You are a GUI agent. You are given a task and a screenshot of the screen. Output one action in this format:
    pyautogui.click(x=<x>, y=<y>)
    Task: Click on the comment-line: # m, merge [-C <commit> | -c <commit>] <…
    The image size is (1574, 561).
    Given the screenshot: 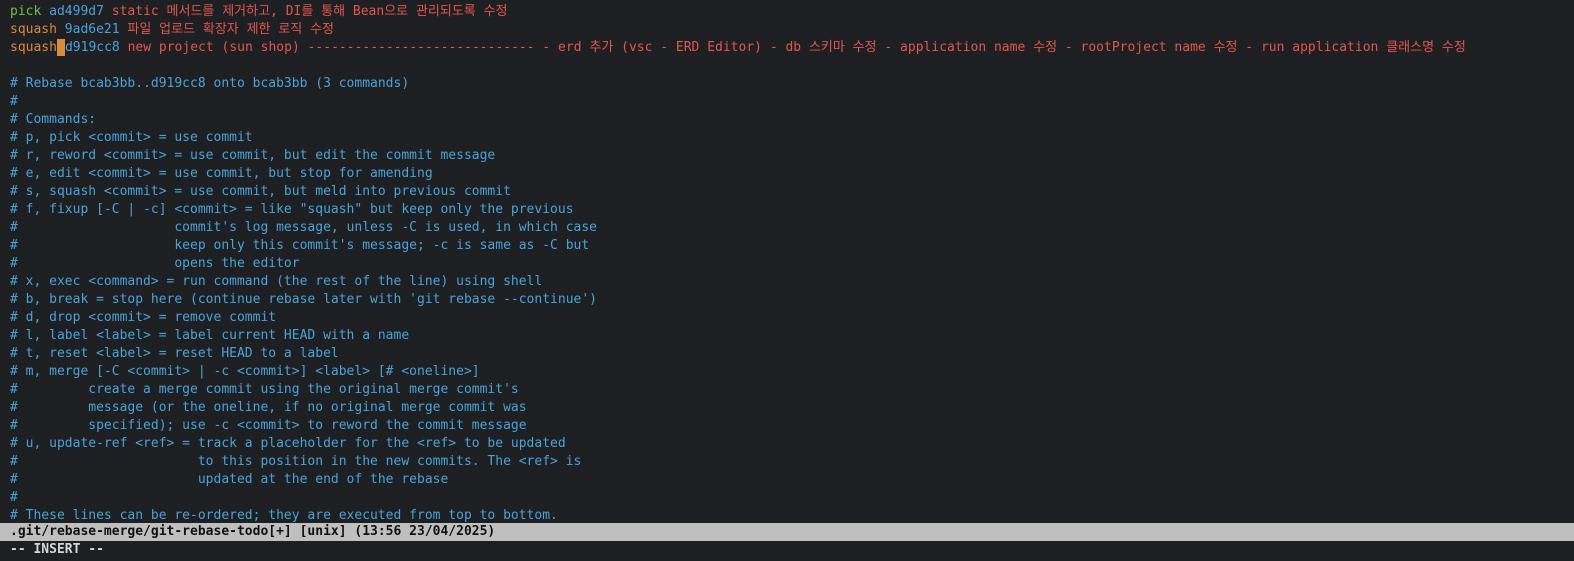 What is the action you would take?
    pyautogui.click(x=245, y=371)
    